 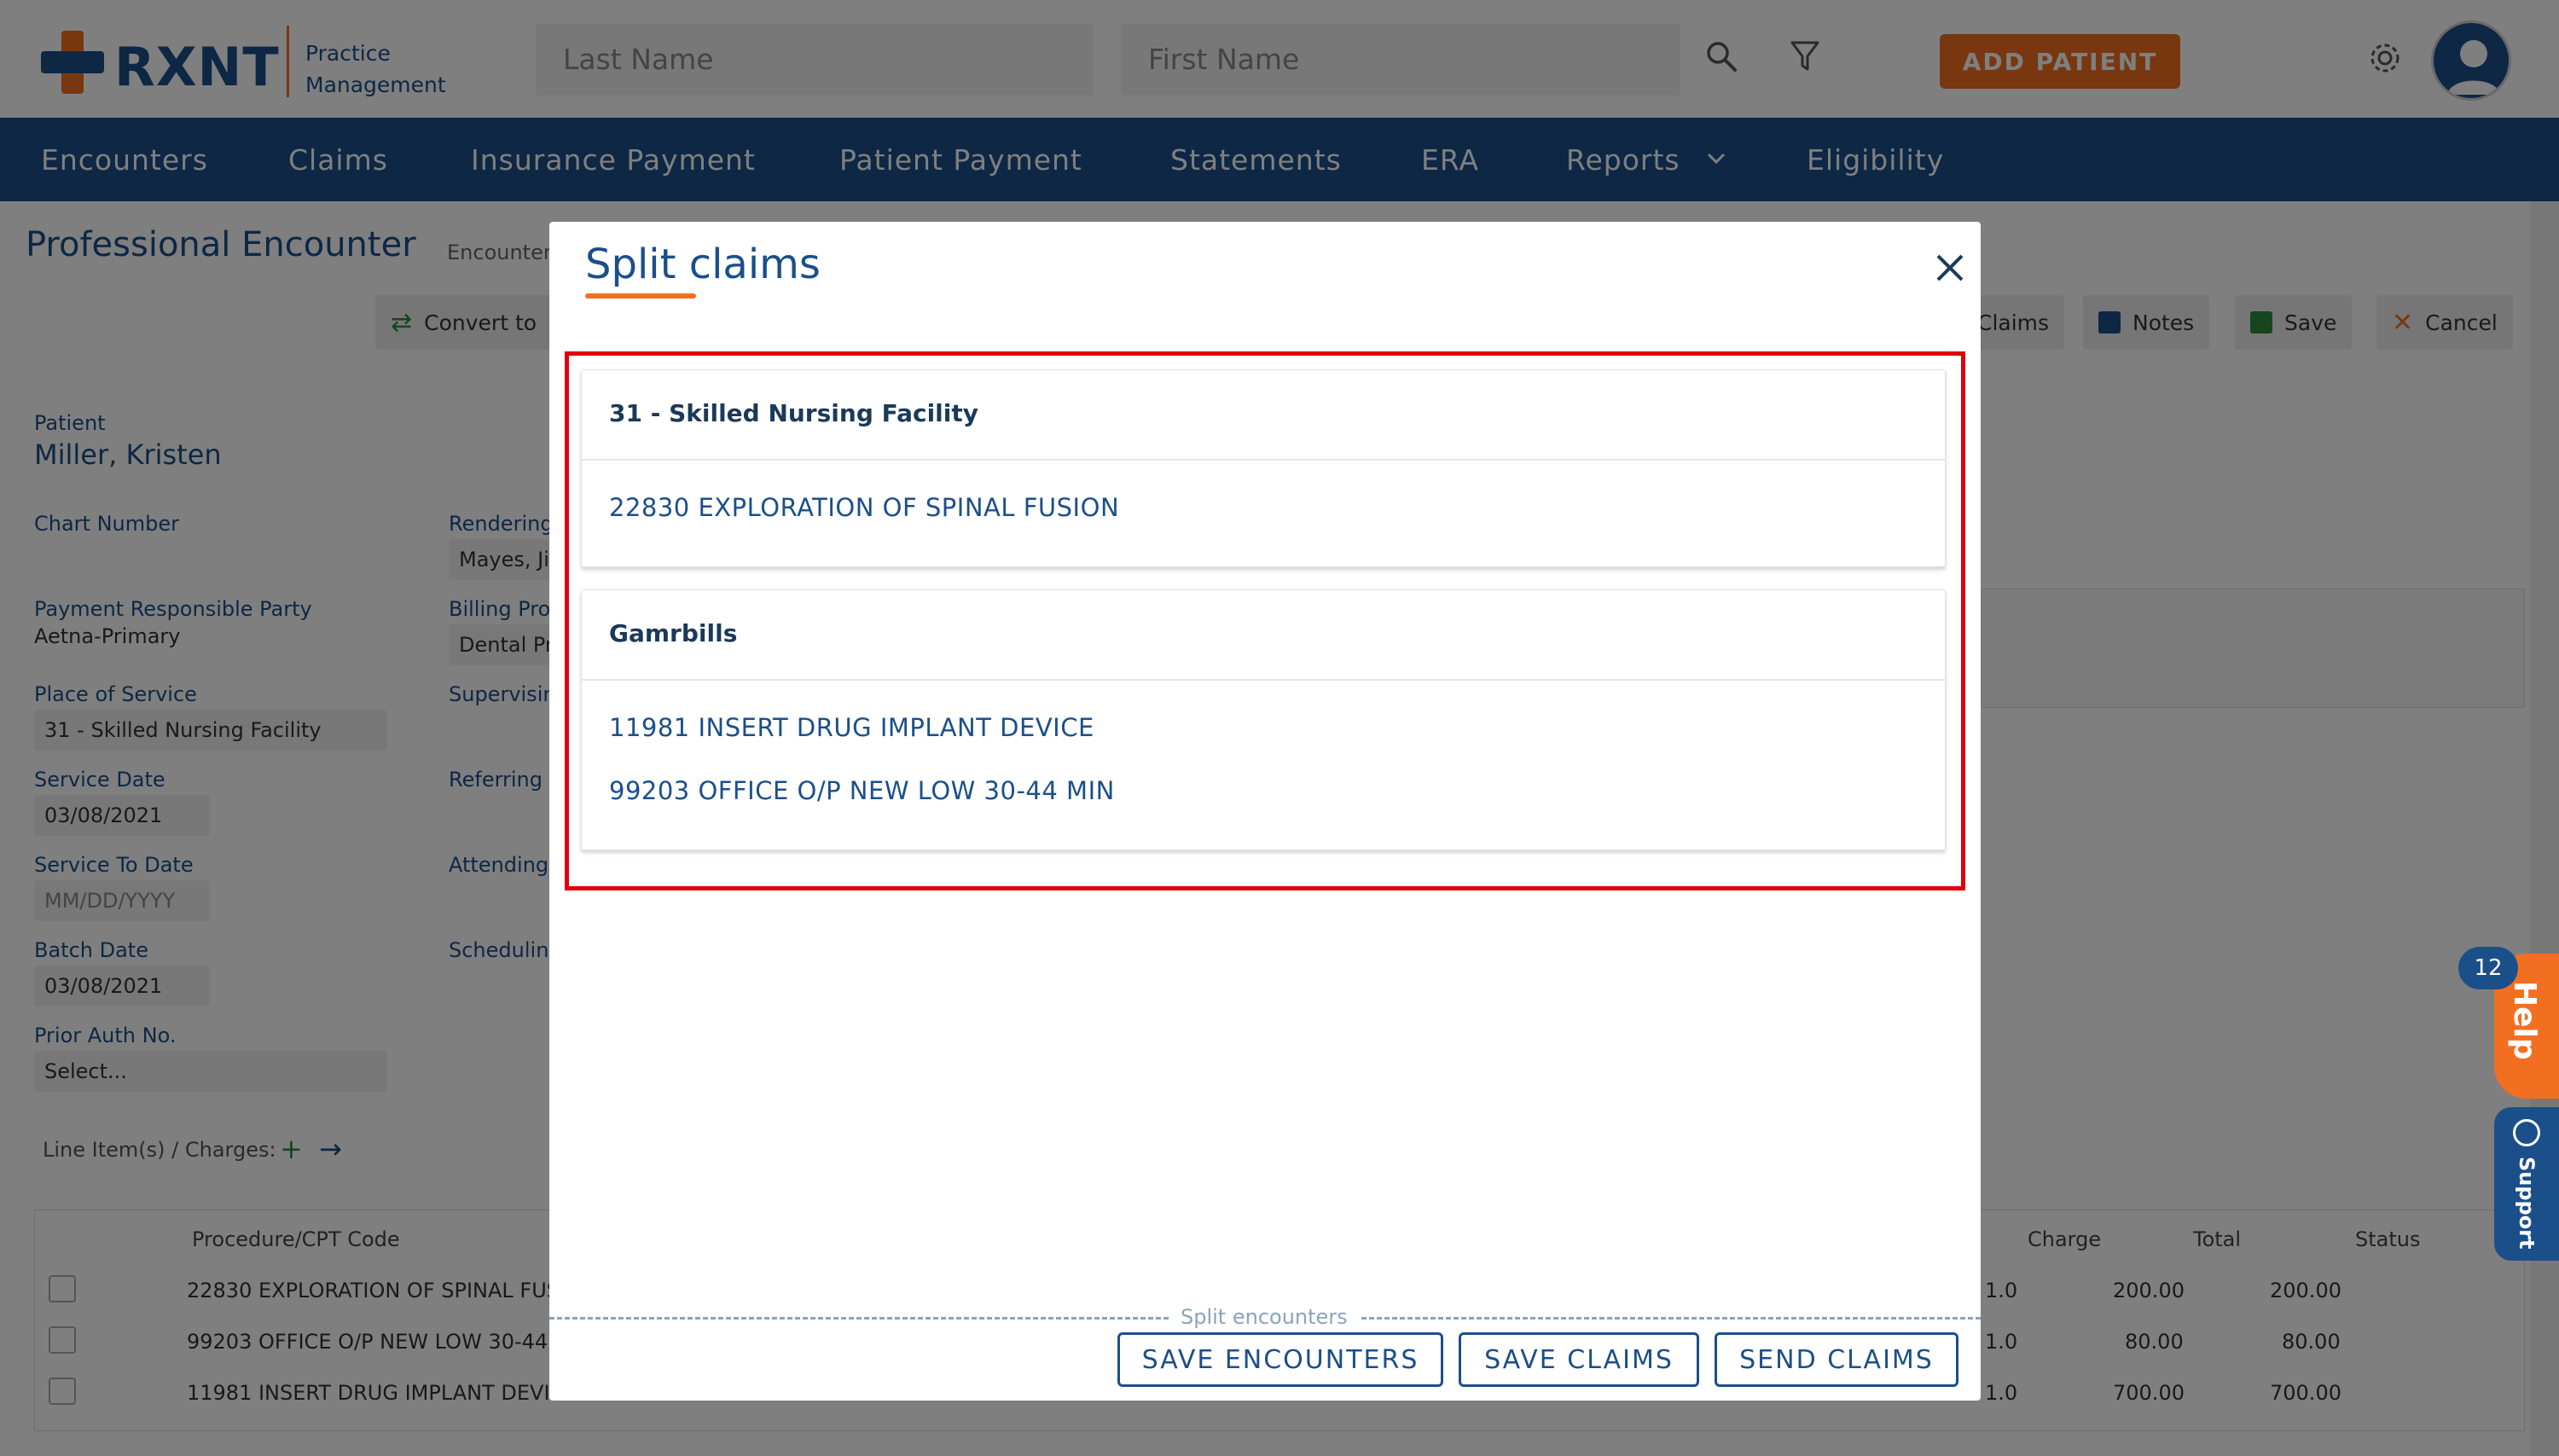 I want to click on save-claims-button: SAVE CLAIMS, so click(x=1579, y=1359).